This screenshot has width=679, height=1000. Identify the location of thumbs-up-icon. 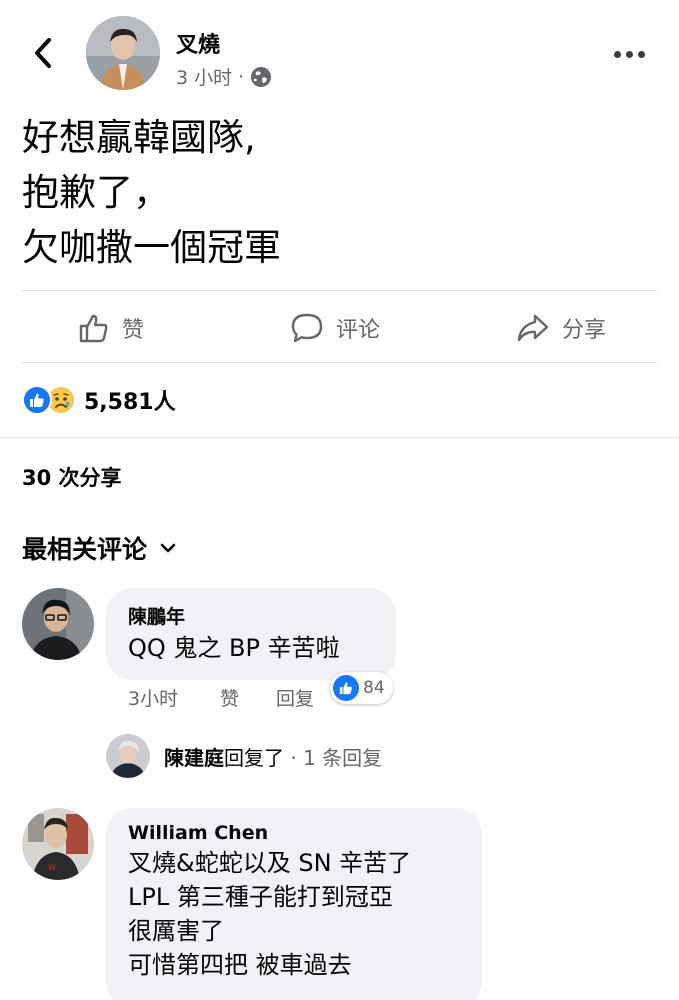
(93, 328).